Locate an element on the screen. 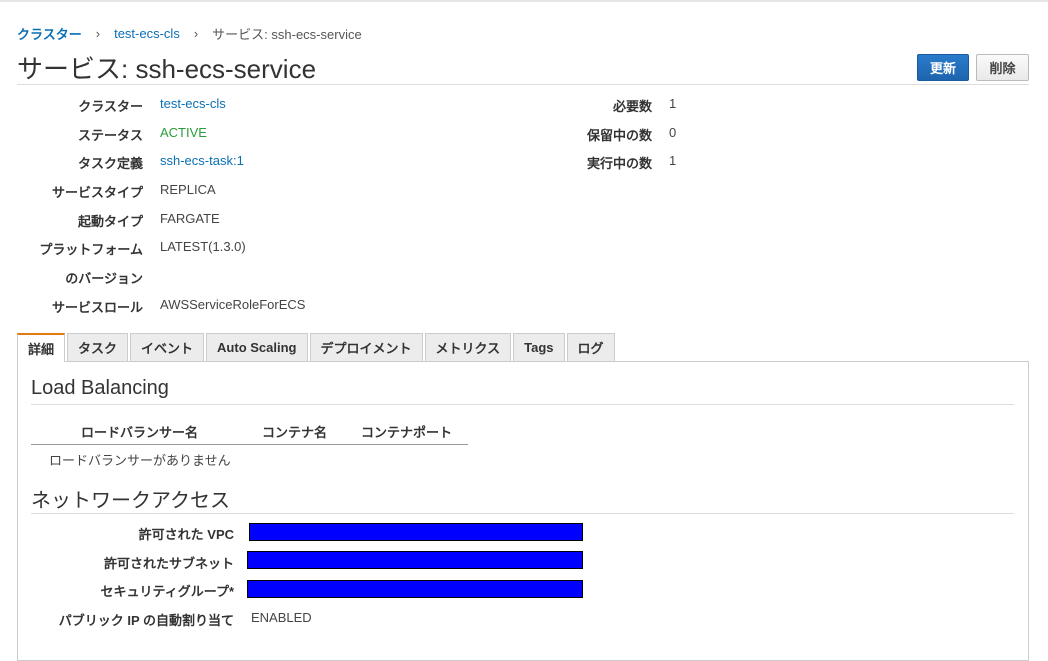 The image size is (1048, 661). platform-version-value: LATEST(1.3.0) is located at coordinates (203, 246).